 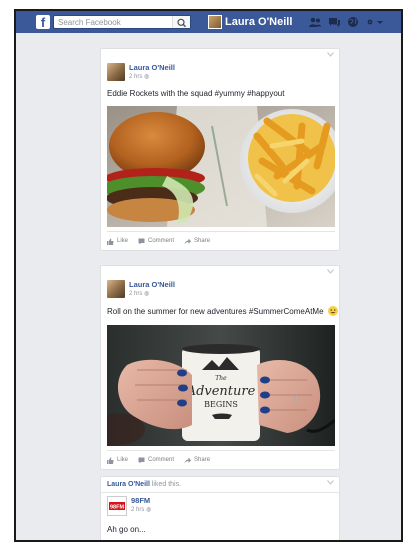 What do you see at coordinates (221, 391) in the screenshot?
I see `mug-text-adventure: Adventure` at bounding box center [221, 391].